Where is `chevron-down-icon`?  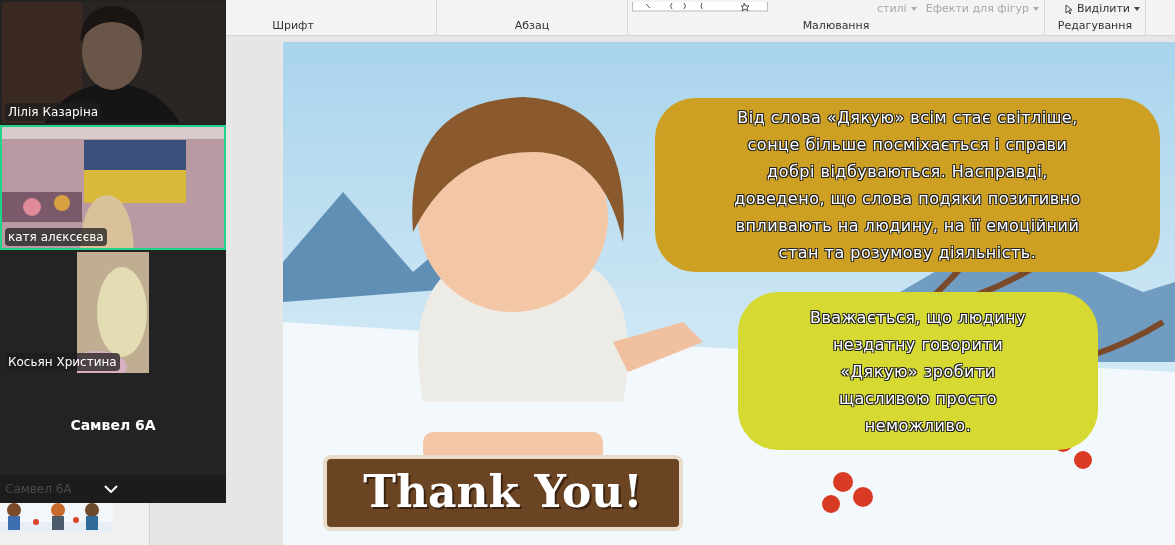 chevron-down-icon is located at coordinates (111, 489).